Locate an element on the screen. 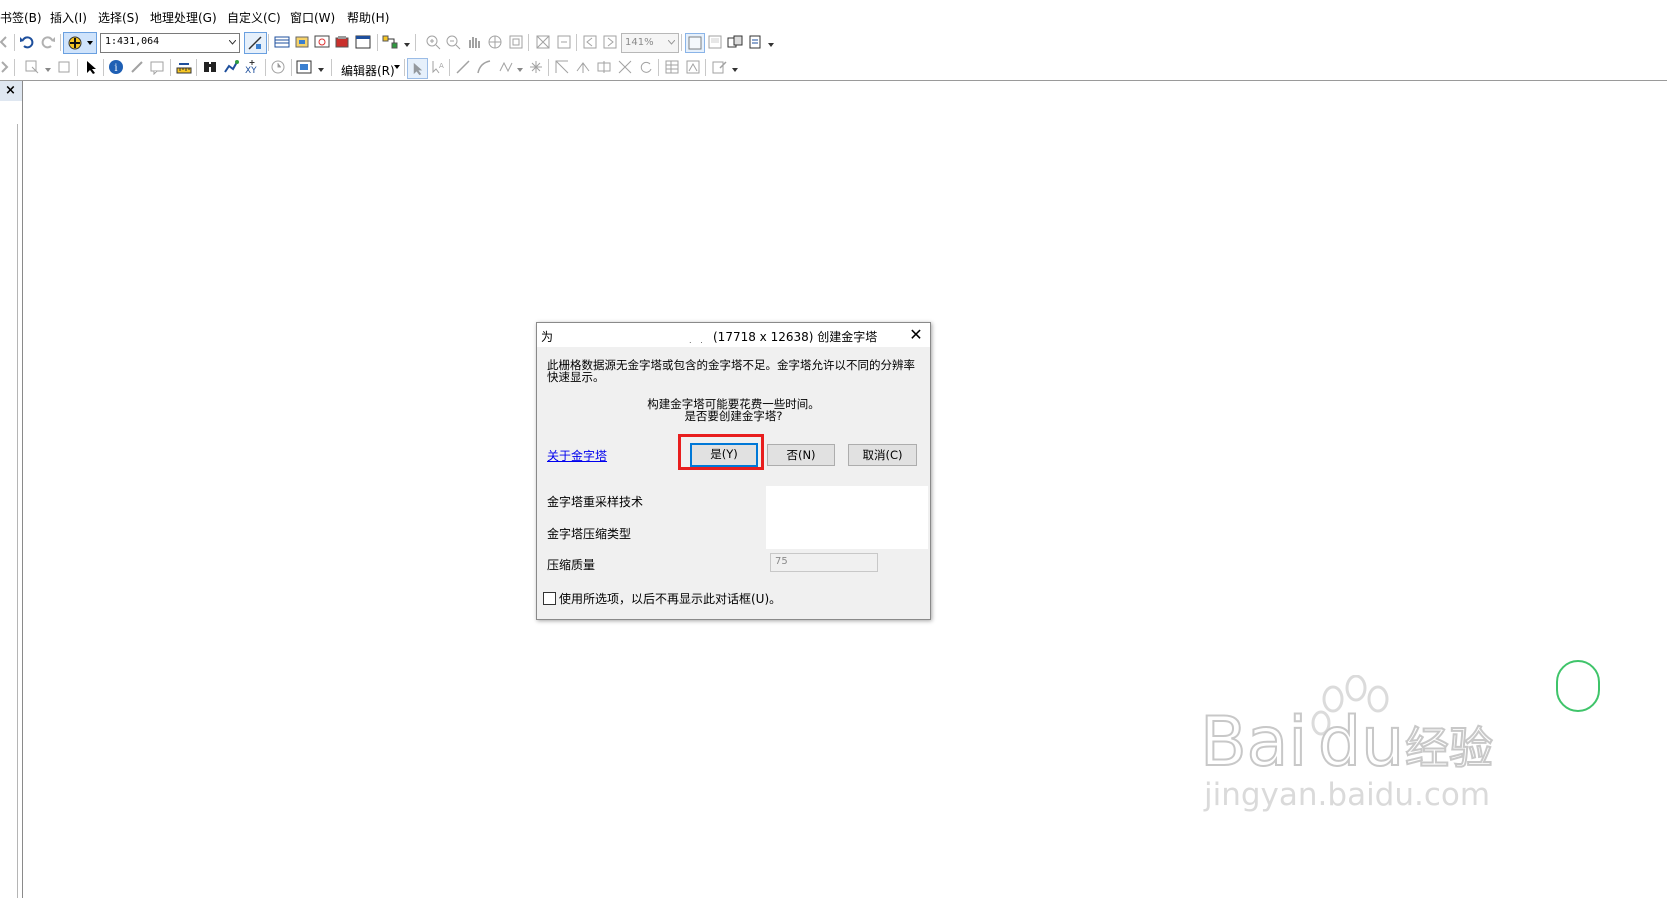 Image resolution: width=1667 pixels, height=898 pixels. dialog-close-button: ✕ is located at coordinates (916, 335).